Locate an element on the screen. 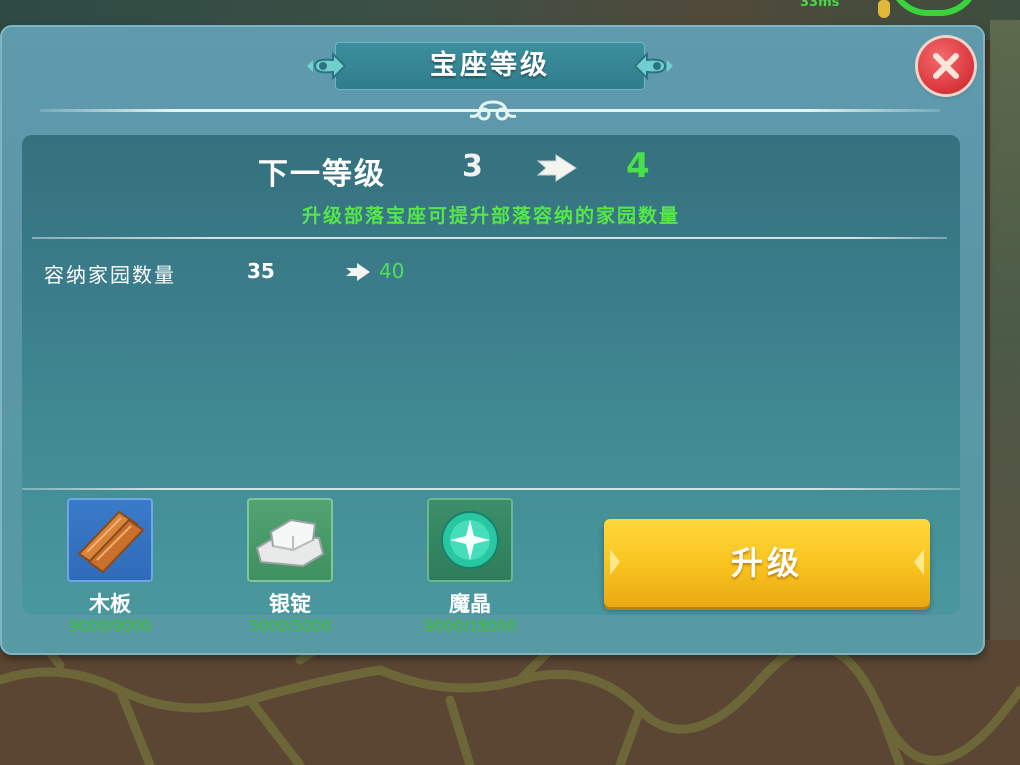  next-level-label: 下一等级 is located at coordinates (322, 174).